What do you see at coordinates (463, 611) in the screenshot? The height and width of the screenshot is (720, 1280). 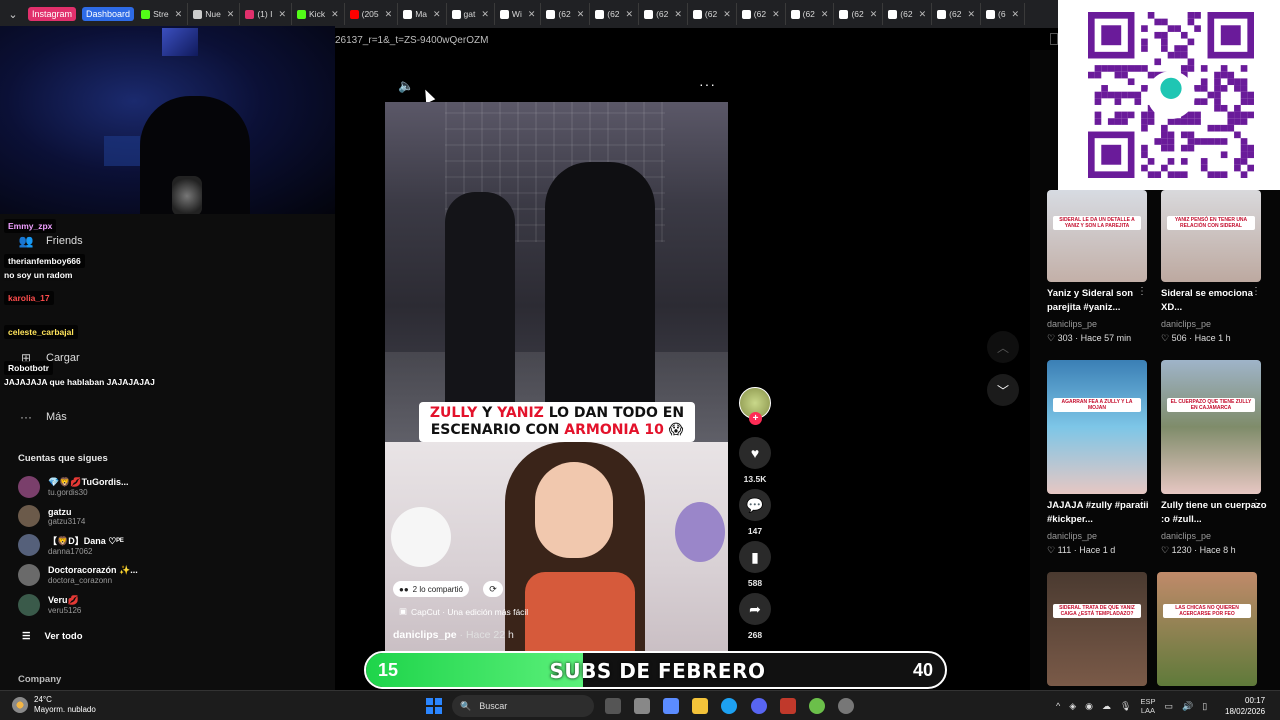 I see `capcut-link: ▣ CapCut · Una edición más fácil` at bounding box center [463, 611].